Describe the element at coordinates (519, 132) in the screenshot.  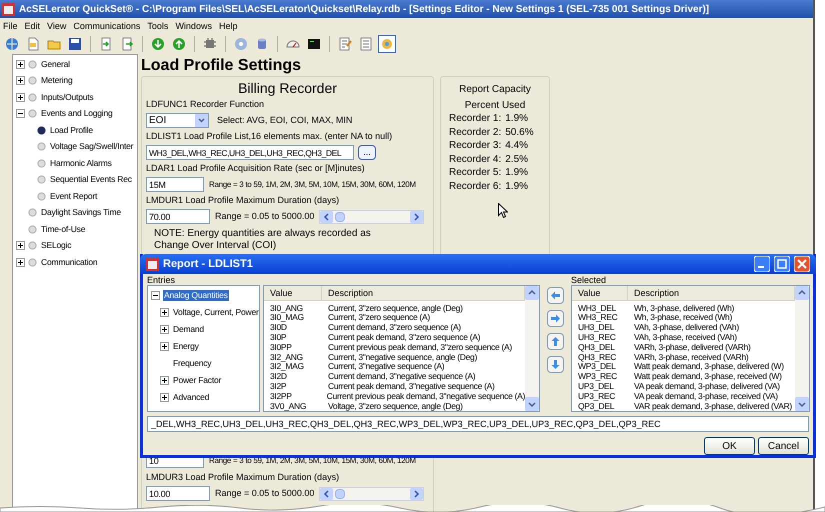
I see `recorder-value: 50.6%` at that location.